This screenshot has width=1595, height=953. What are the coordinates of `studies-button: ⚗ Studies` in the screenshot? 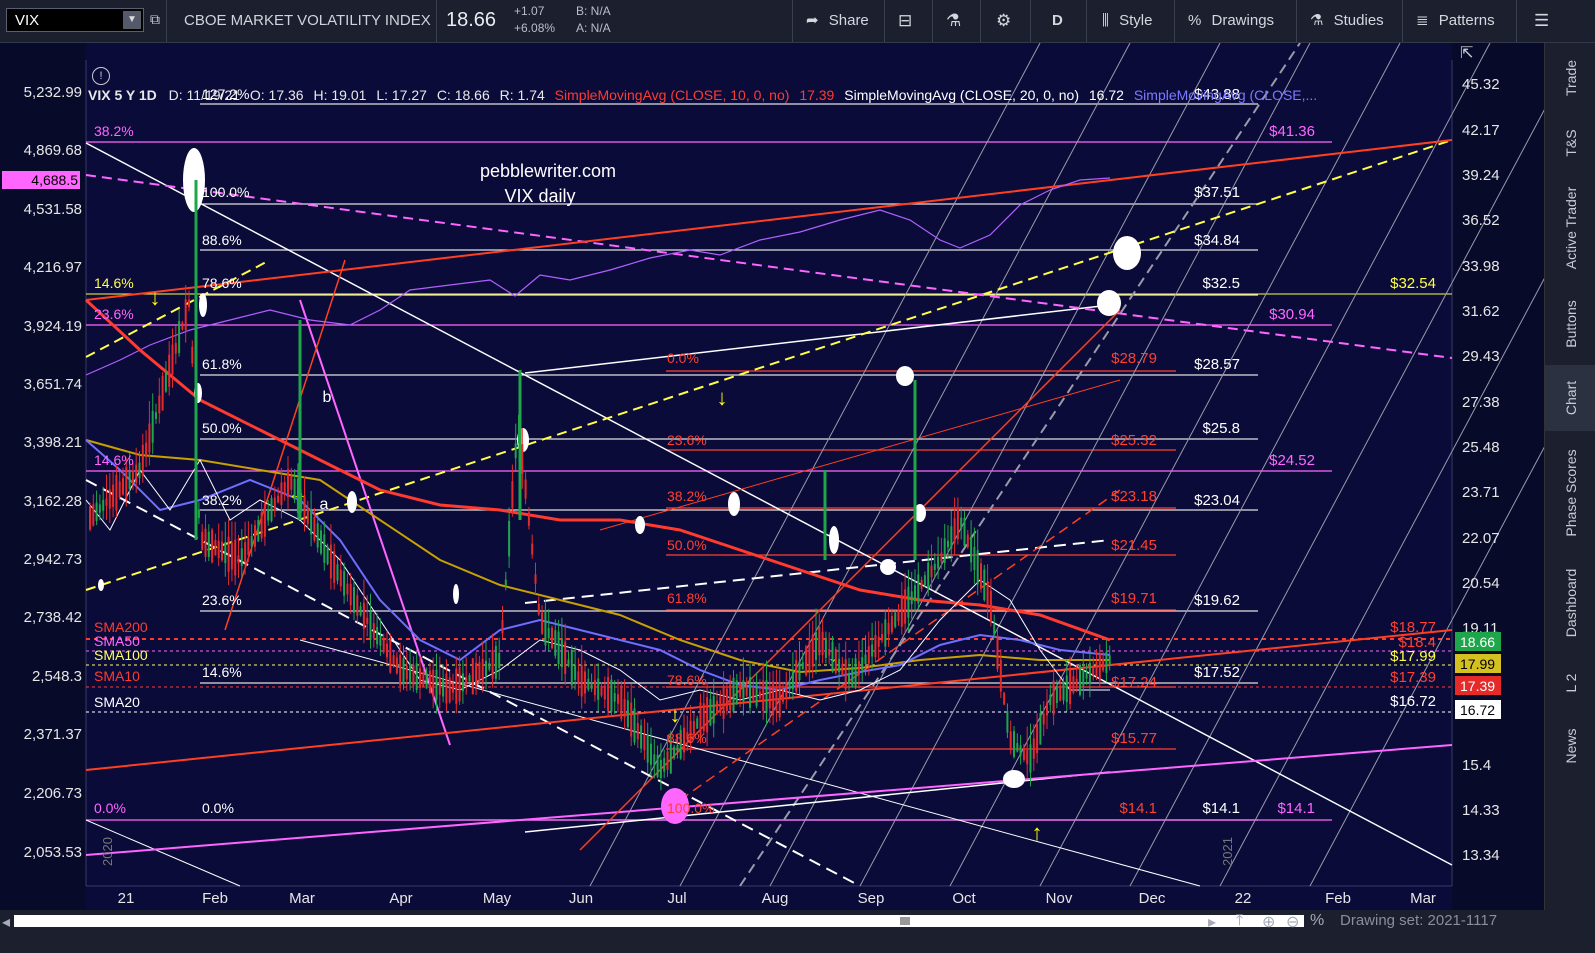 It's located at (1347, 21).